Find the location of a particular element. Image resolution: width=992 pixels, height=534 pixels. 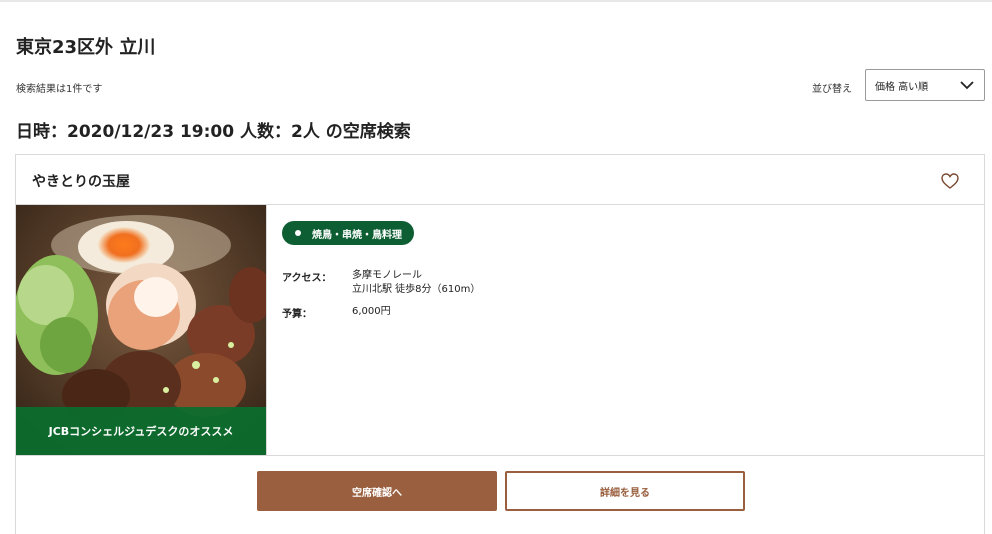

check-availability-button: 空席確認へ is located at coordinates (377, 491).